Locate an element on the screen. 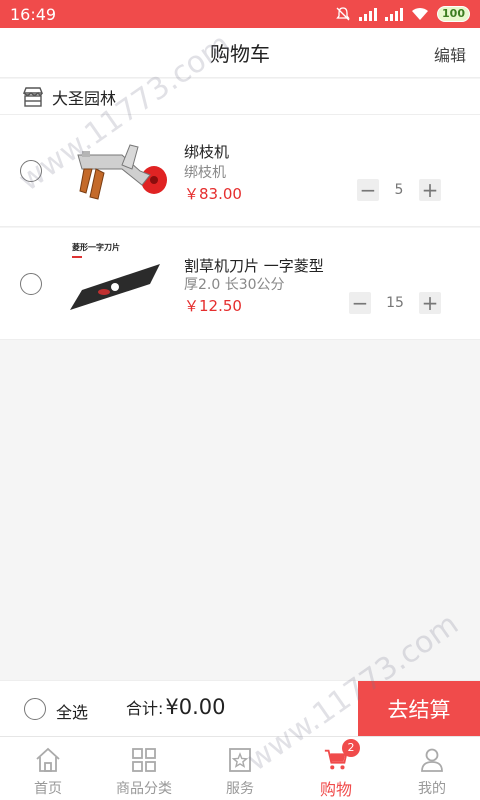  blade-image: 菱形一字刀片 is located at coordinates (117, 284).